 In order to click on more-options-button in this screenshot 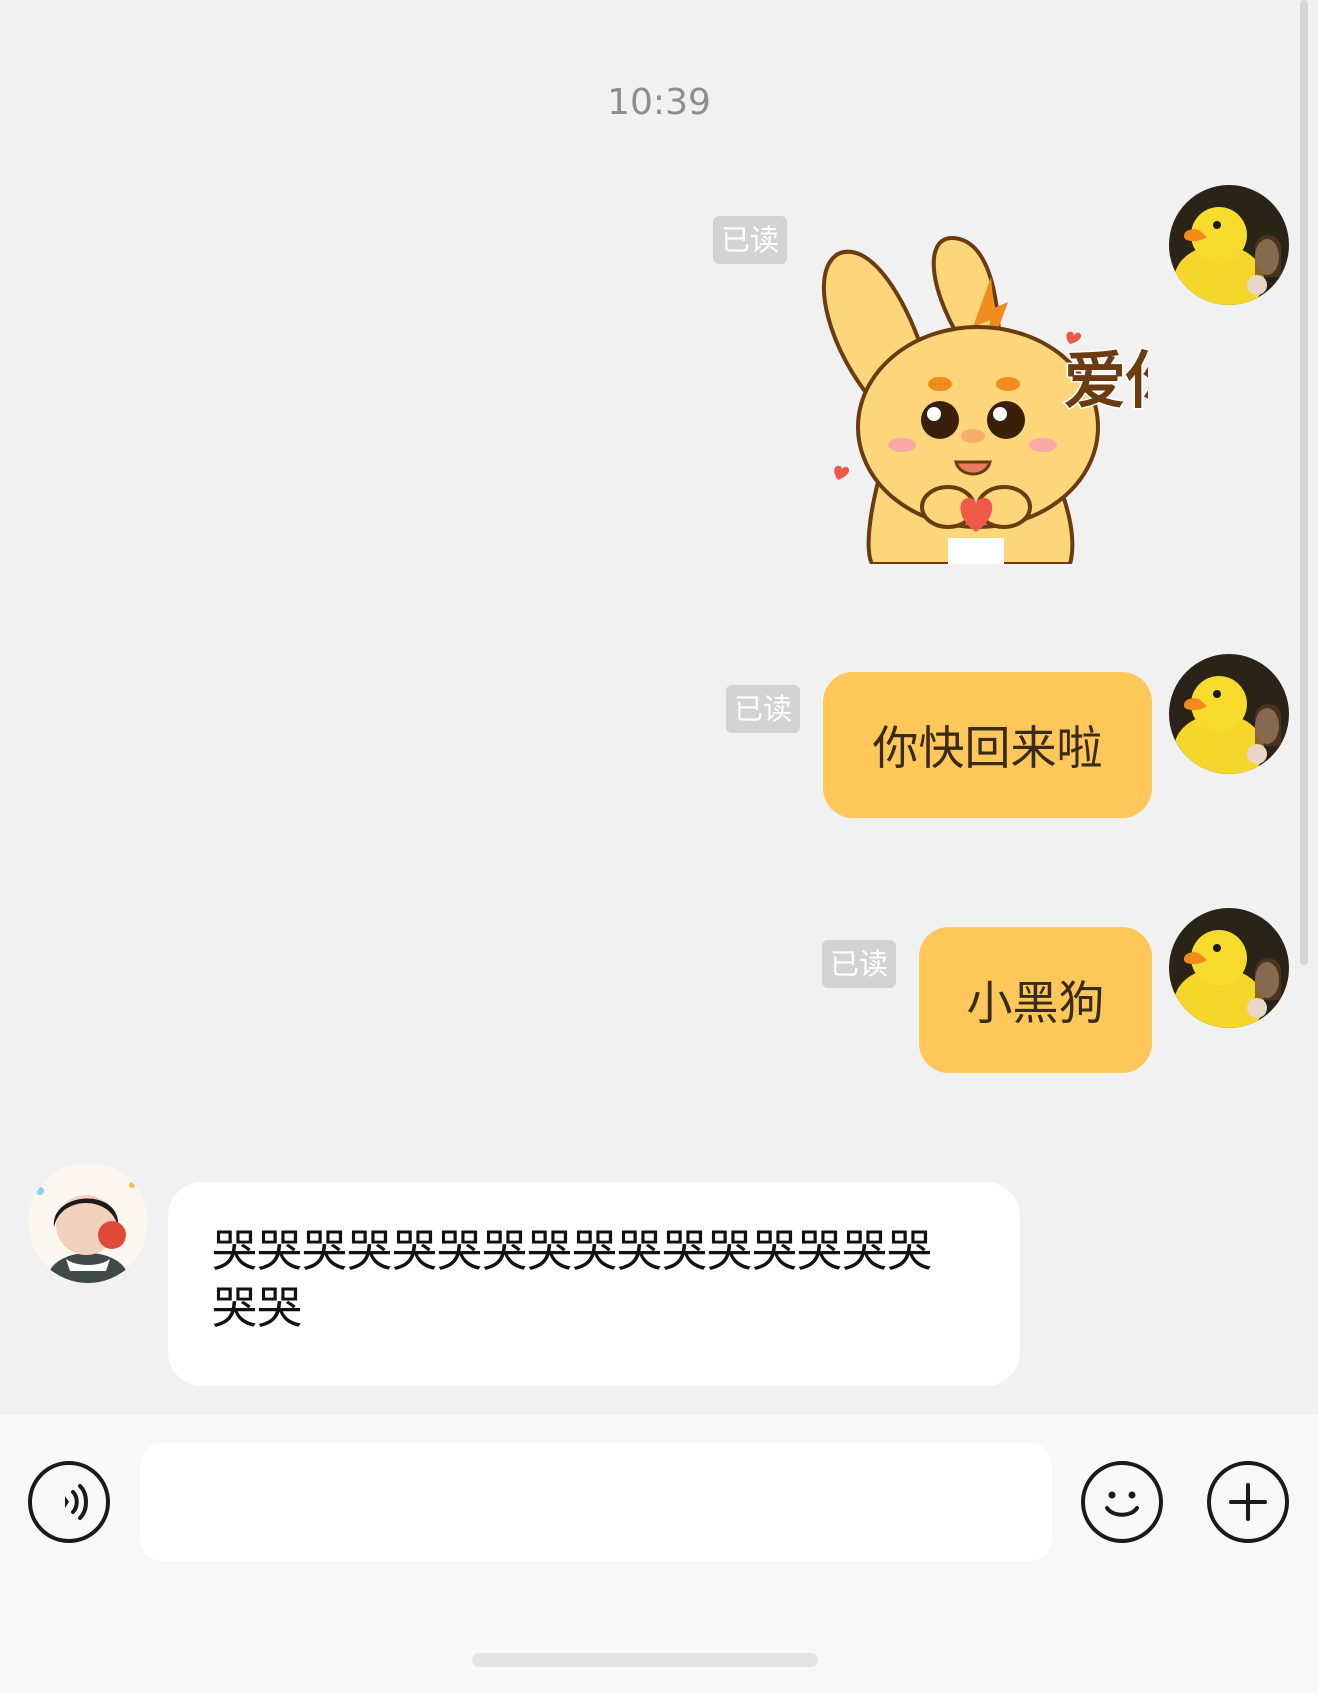, I will do `click(1248, 1502)`.